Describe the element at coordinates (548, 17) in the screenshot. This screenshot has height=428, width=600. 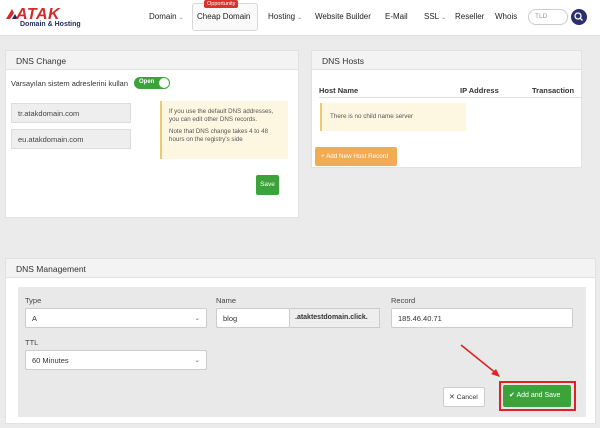
I see `tld-search-input: TLD` at that location.